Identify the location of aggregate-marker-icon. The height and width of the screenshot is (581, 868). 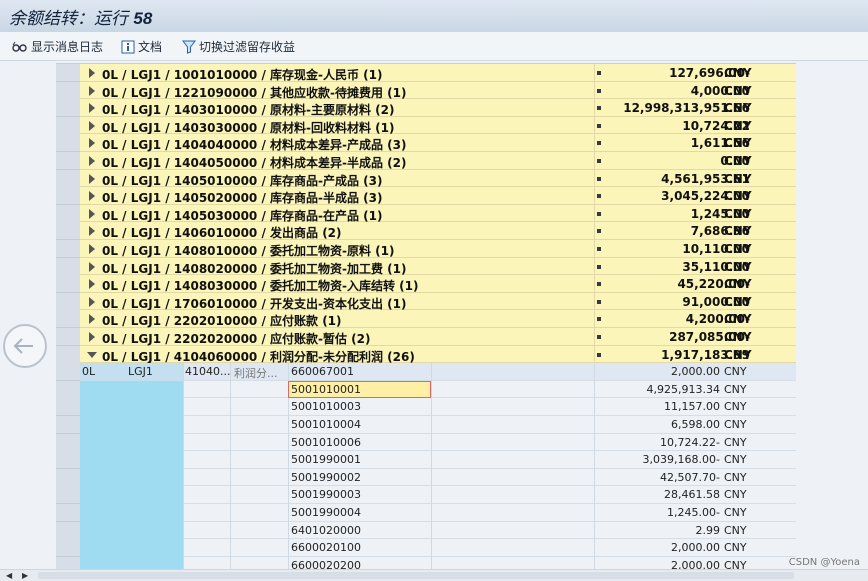
(599, 354).